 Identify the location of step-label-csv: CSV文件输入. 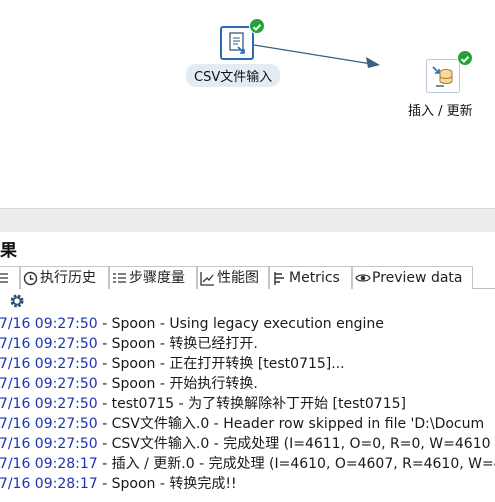
(233, 75).